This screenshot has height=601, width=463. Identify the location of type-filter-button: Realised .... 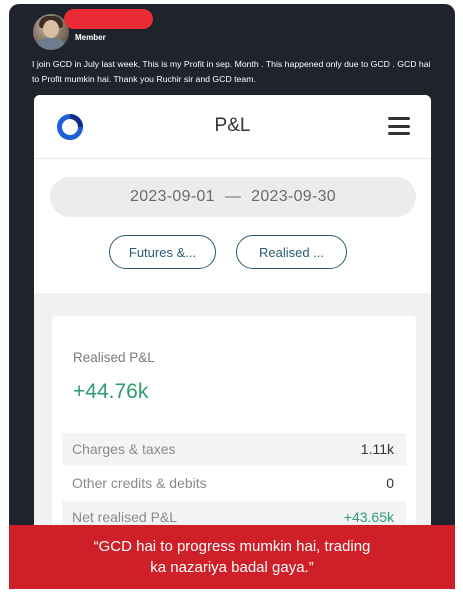
(291, 252).